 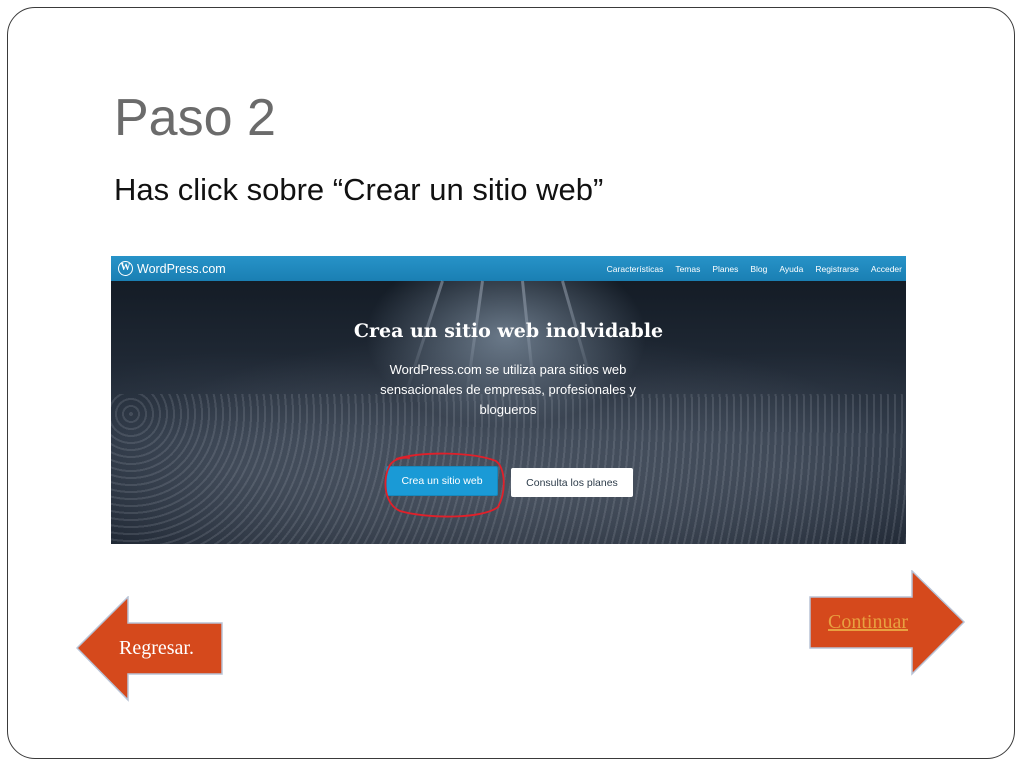 What do you see at coordinates (791, 269) in the screenshot?
I see `menu-item-ayuda: Ayuda` at bounding box center [791, 269].